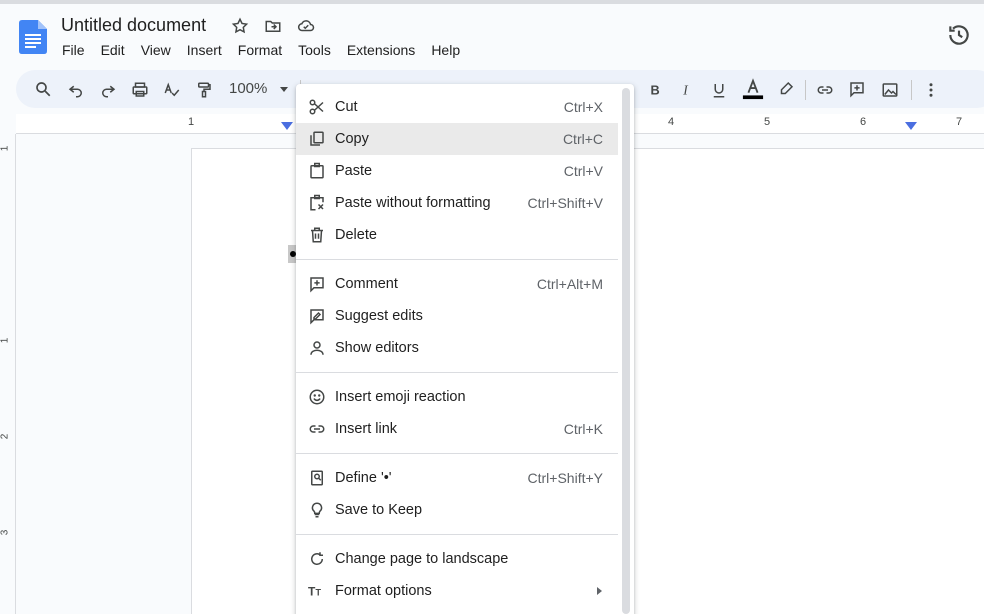 Image resolution: width=984 pixels, height=614 pixels. What do you see at coordinates (317, 235) in the screenshot?
I see `trash-icon` at bounding box center [317, 235].